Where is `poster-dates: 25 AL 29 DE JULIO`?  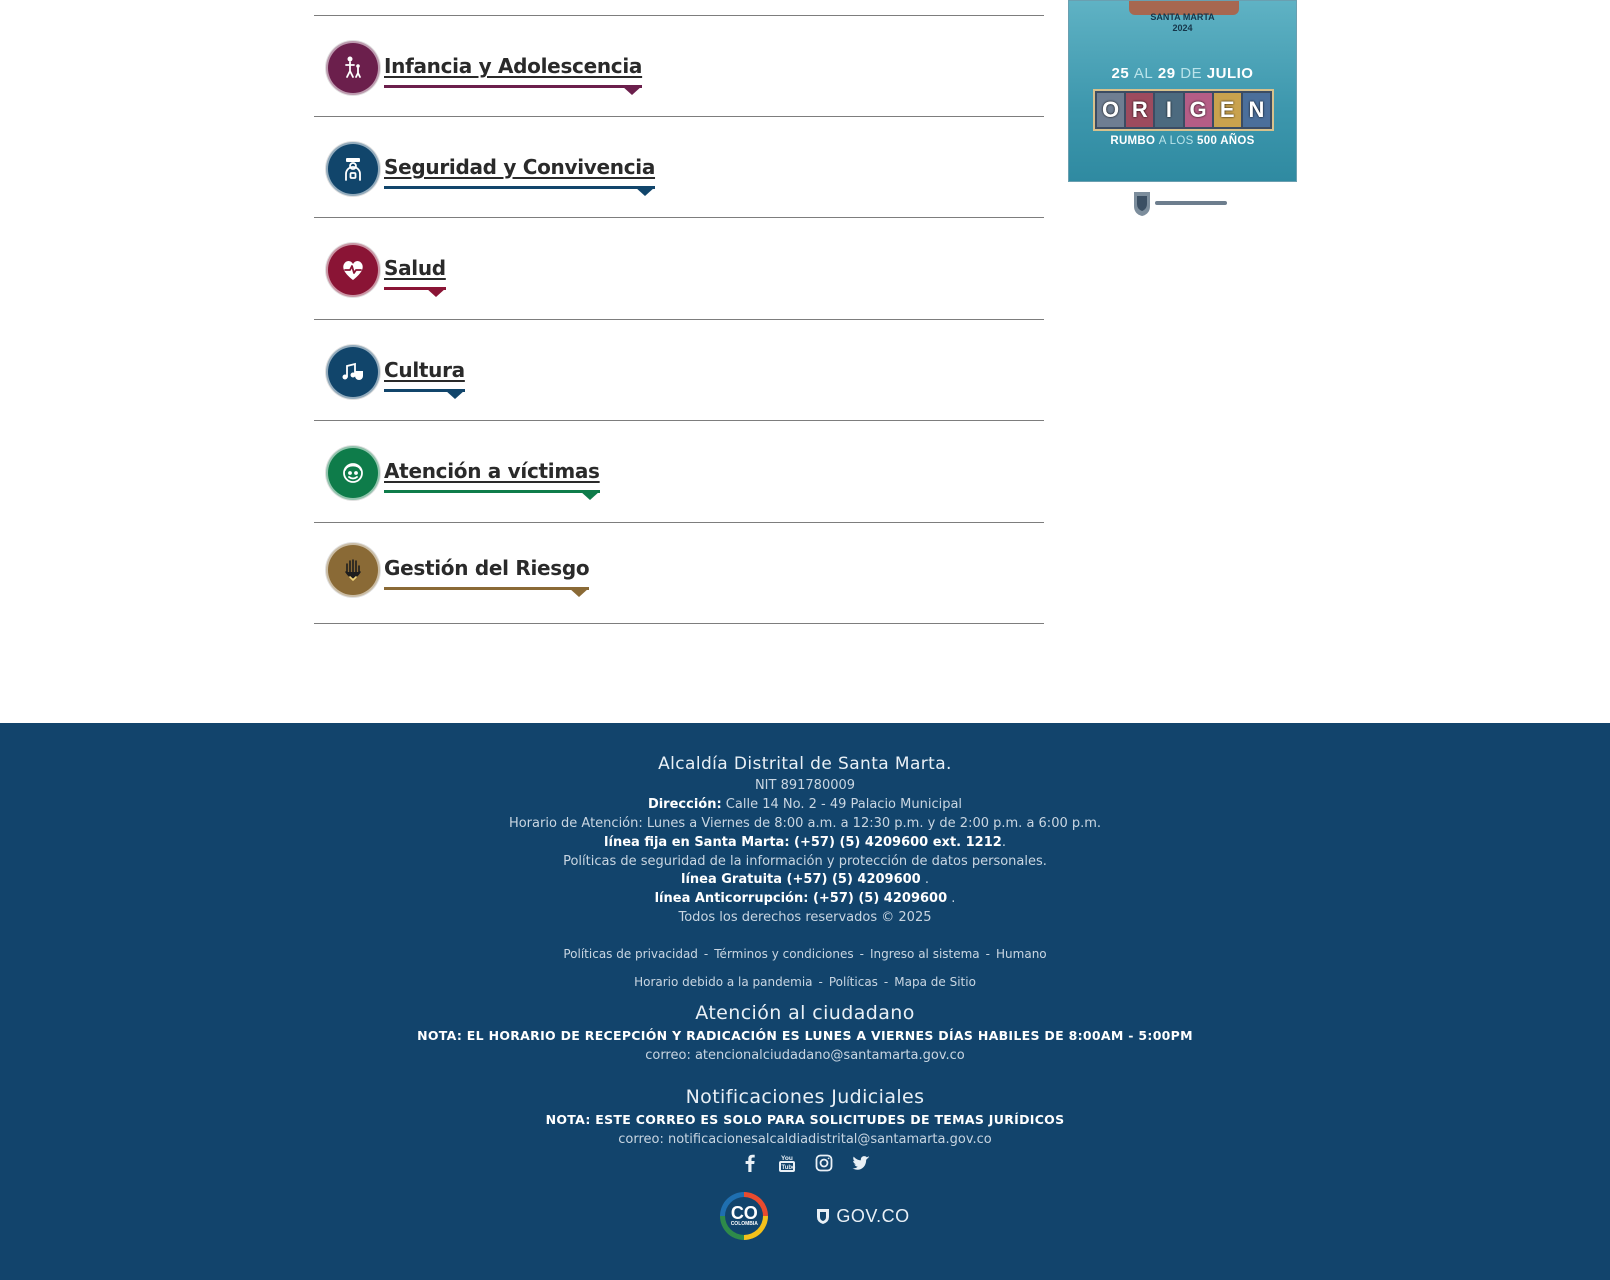 poster-dates: 25 AL 29 DE JULIO is located at coordinates (1182, 73).